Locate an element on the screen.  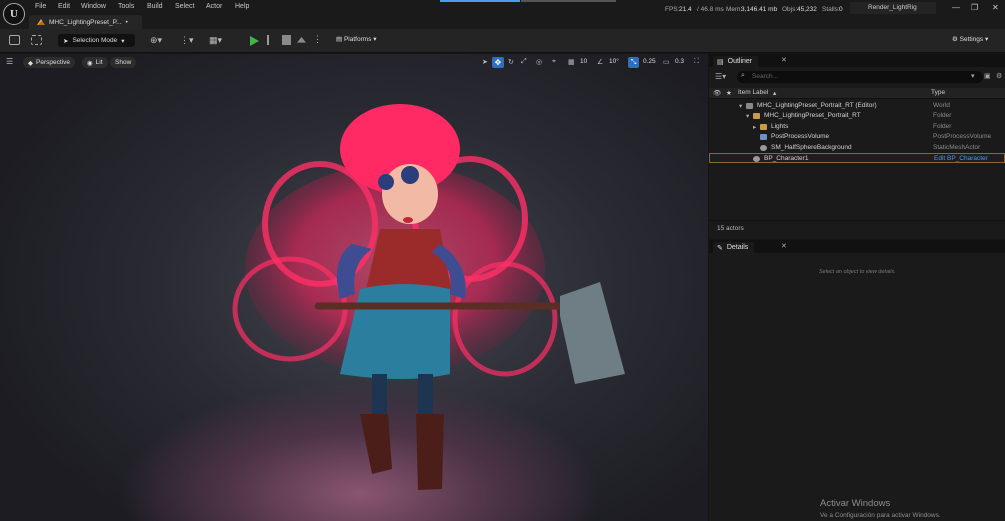
unreal-logo-icon: U is located at coordinates (14, 14).